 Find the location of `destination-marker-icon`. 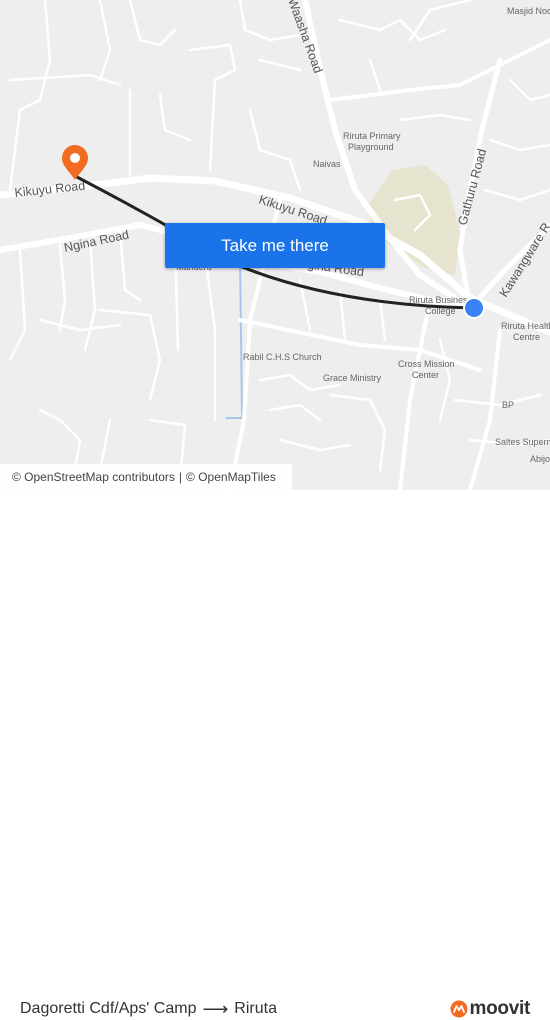

destination-marker-icon is located at coordinates (474, 308).